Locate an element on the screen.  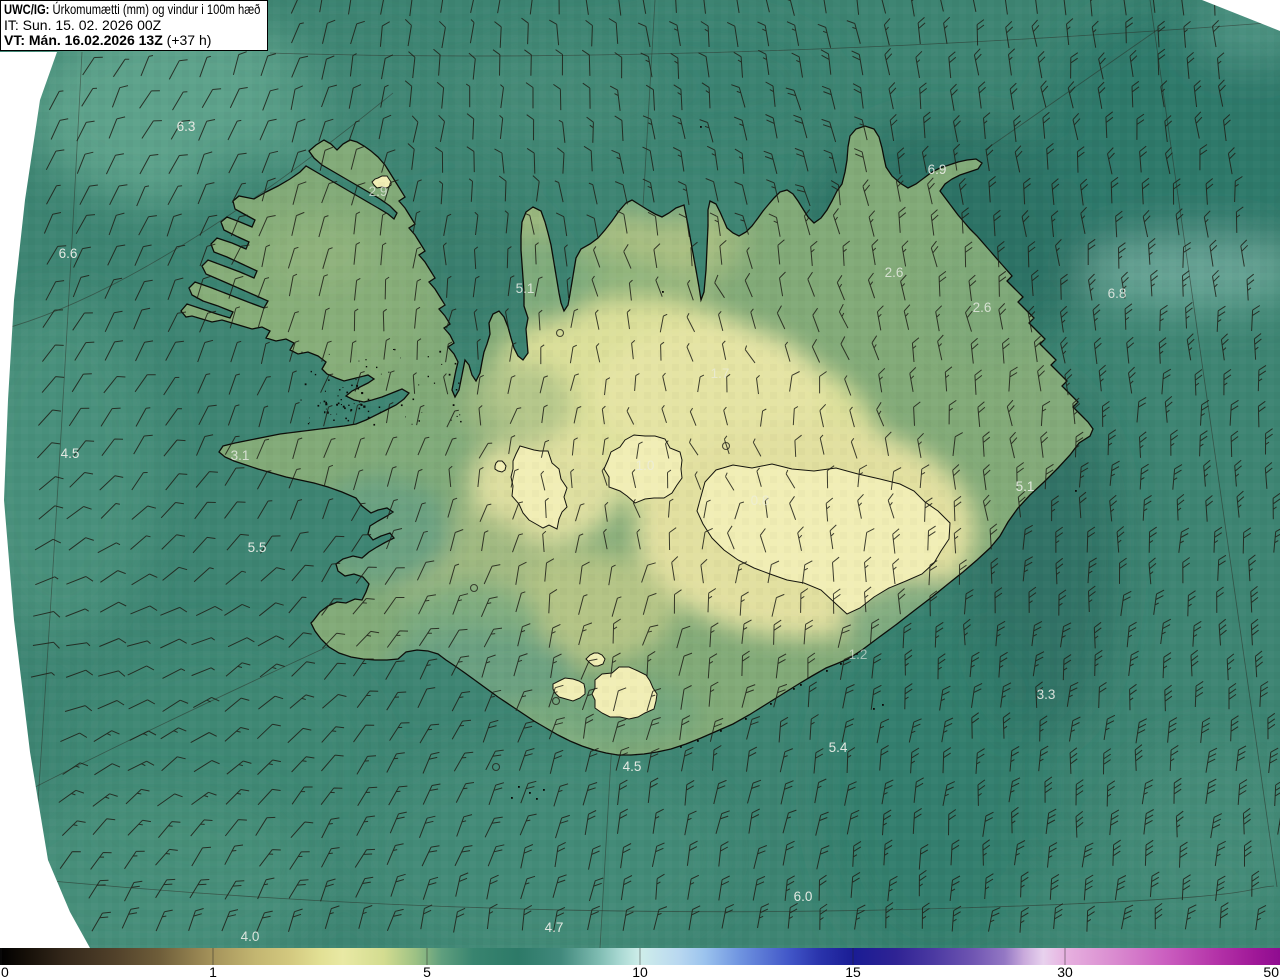
svg-text: 2.9 is located at coordinates (378, 191).